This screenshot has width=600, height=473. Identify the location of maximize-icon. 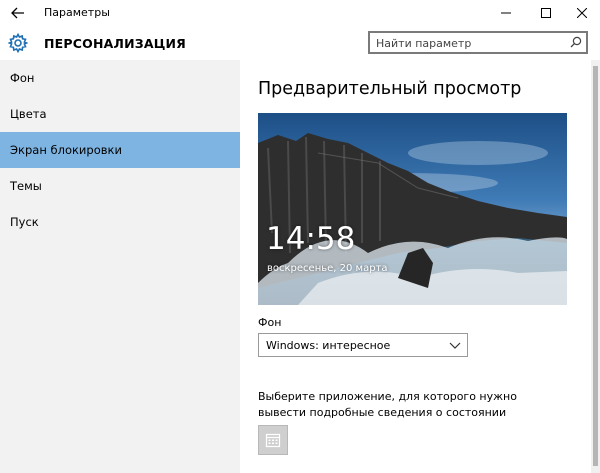
(546, 13).